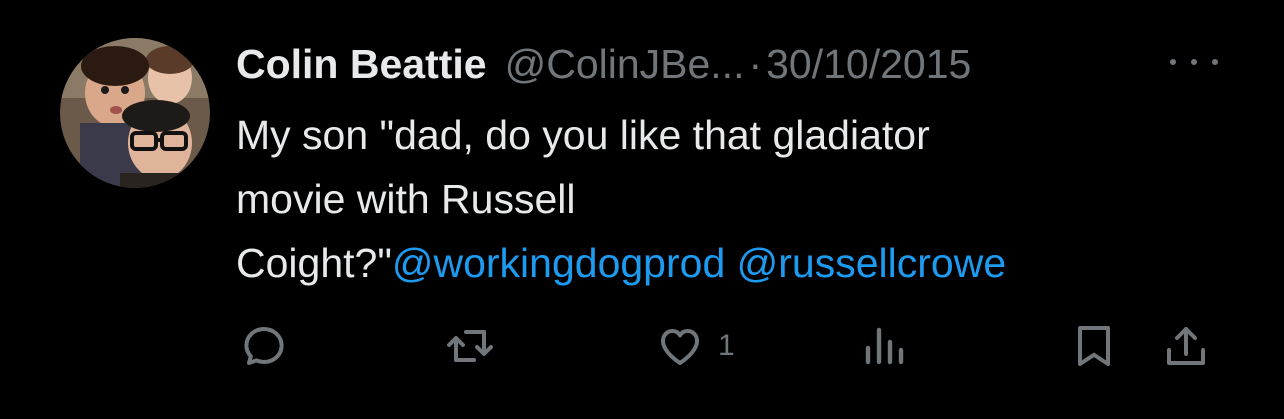 The image size is (1284, 419). Describe the element at coordinates (314, 263) in the screenshot. I see `tweet-text-fragment: Coight?"` at that location.